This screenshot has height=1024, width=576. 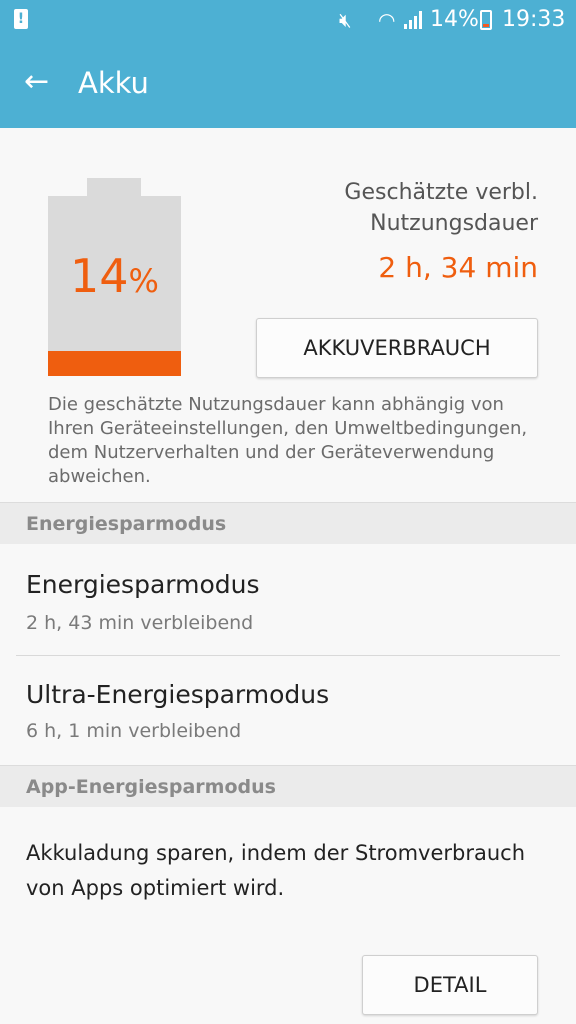 I want to click on app-bar: ← Akku, so click(x=288, y=84).